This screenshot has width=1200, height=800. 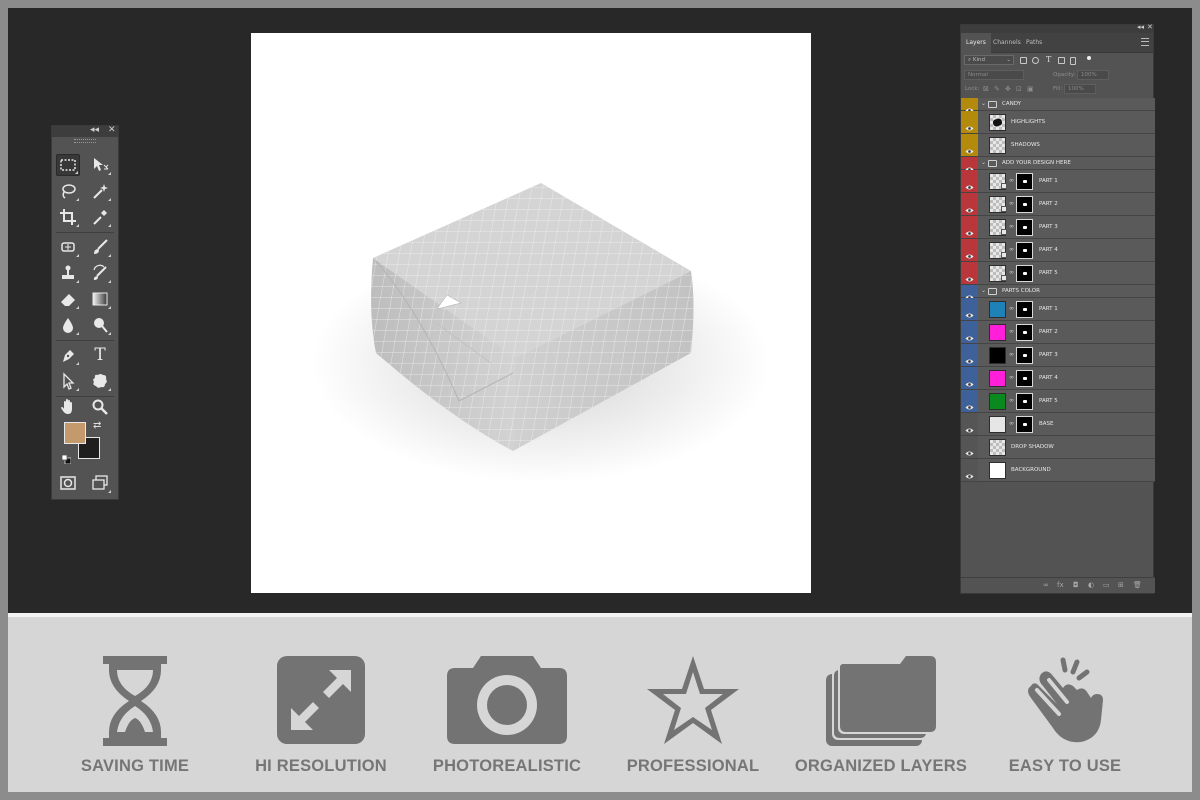 What do you see at coordinates (1093, 75) in the screenshot?
I see `opacity-input: 100%` at bounding box center [1093, 75].